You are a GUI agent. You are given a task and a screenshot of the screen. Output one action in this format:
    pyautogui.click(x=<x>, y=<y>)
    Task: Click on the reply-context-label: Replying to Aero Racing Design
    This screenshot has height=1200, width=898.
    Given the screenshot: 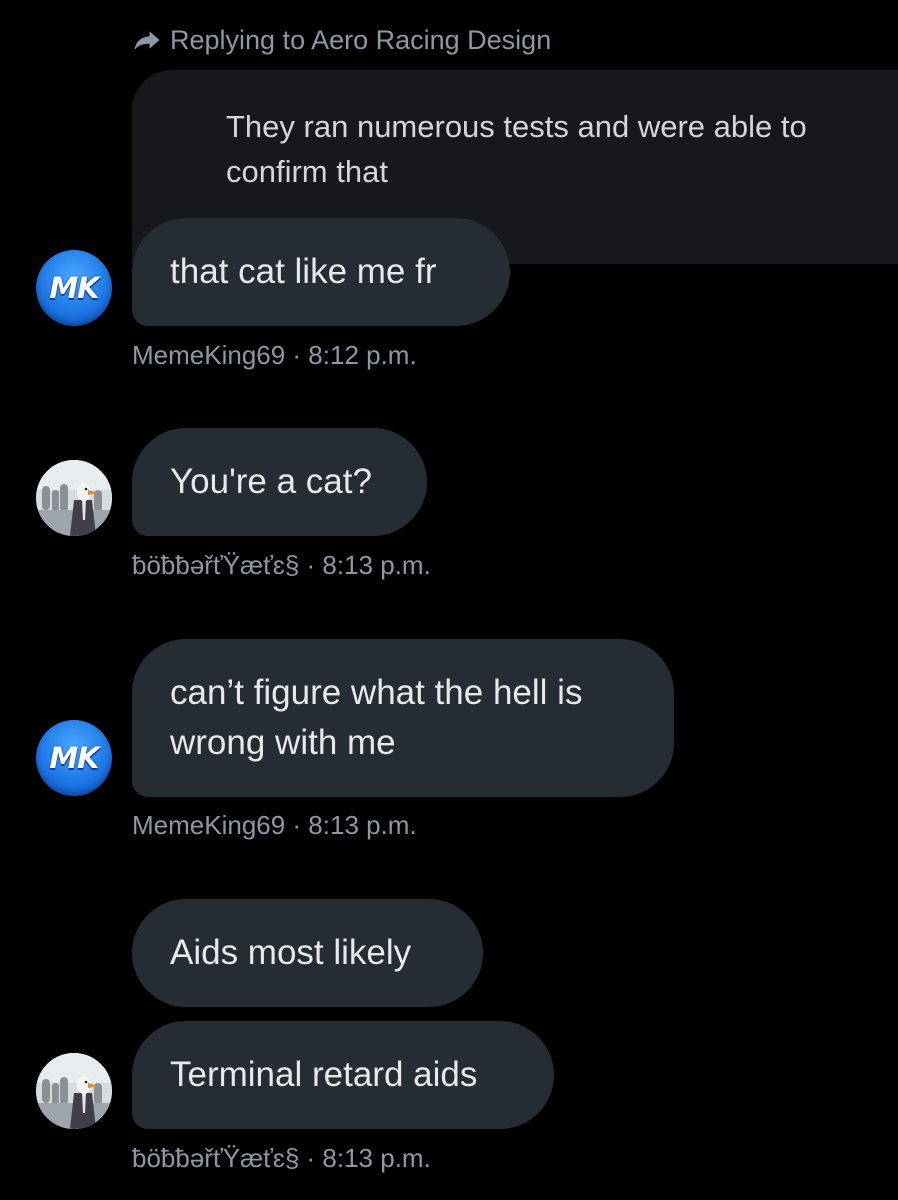 What is the action you would take?
    pyautogui.click(x=361, y=39)
    